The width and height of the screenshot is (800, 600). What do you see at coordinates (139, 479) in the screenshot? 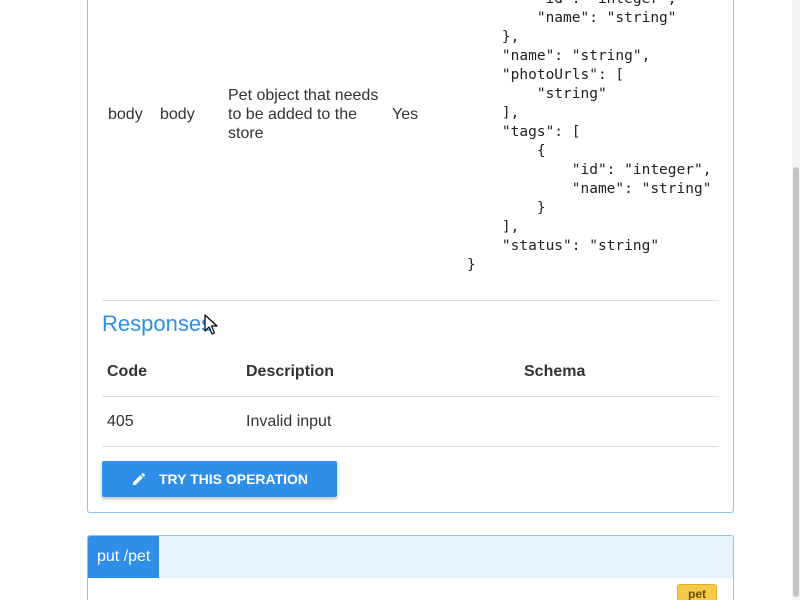
I see `pencil-icon` at bounding box center [139, 479].